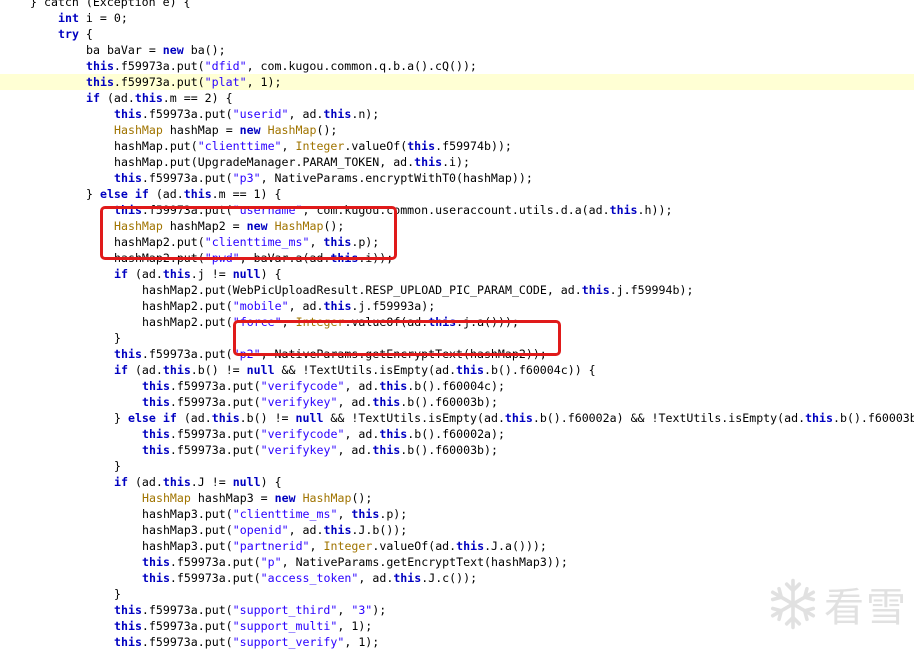  What do you see at coordinates (866, 608) in the screenshot?
I see `watermark-text: 看雪` at bounding box center [866, 608].